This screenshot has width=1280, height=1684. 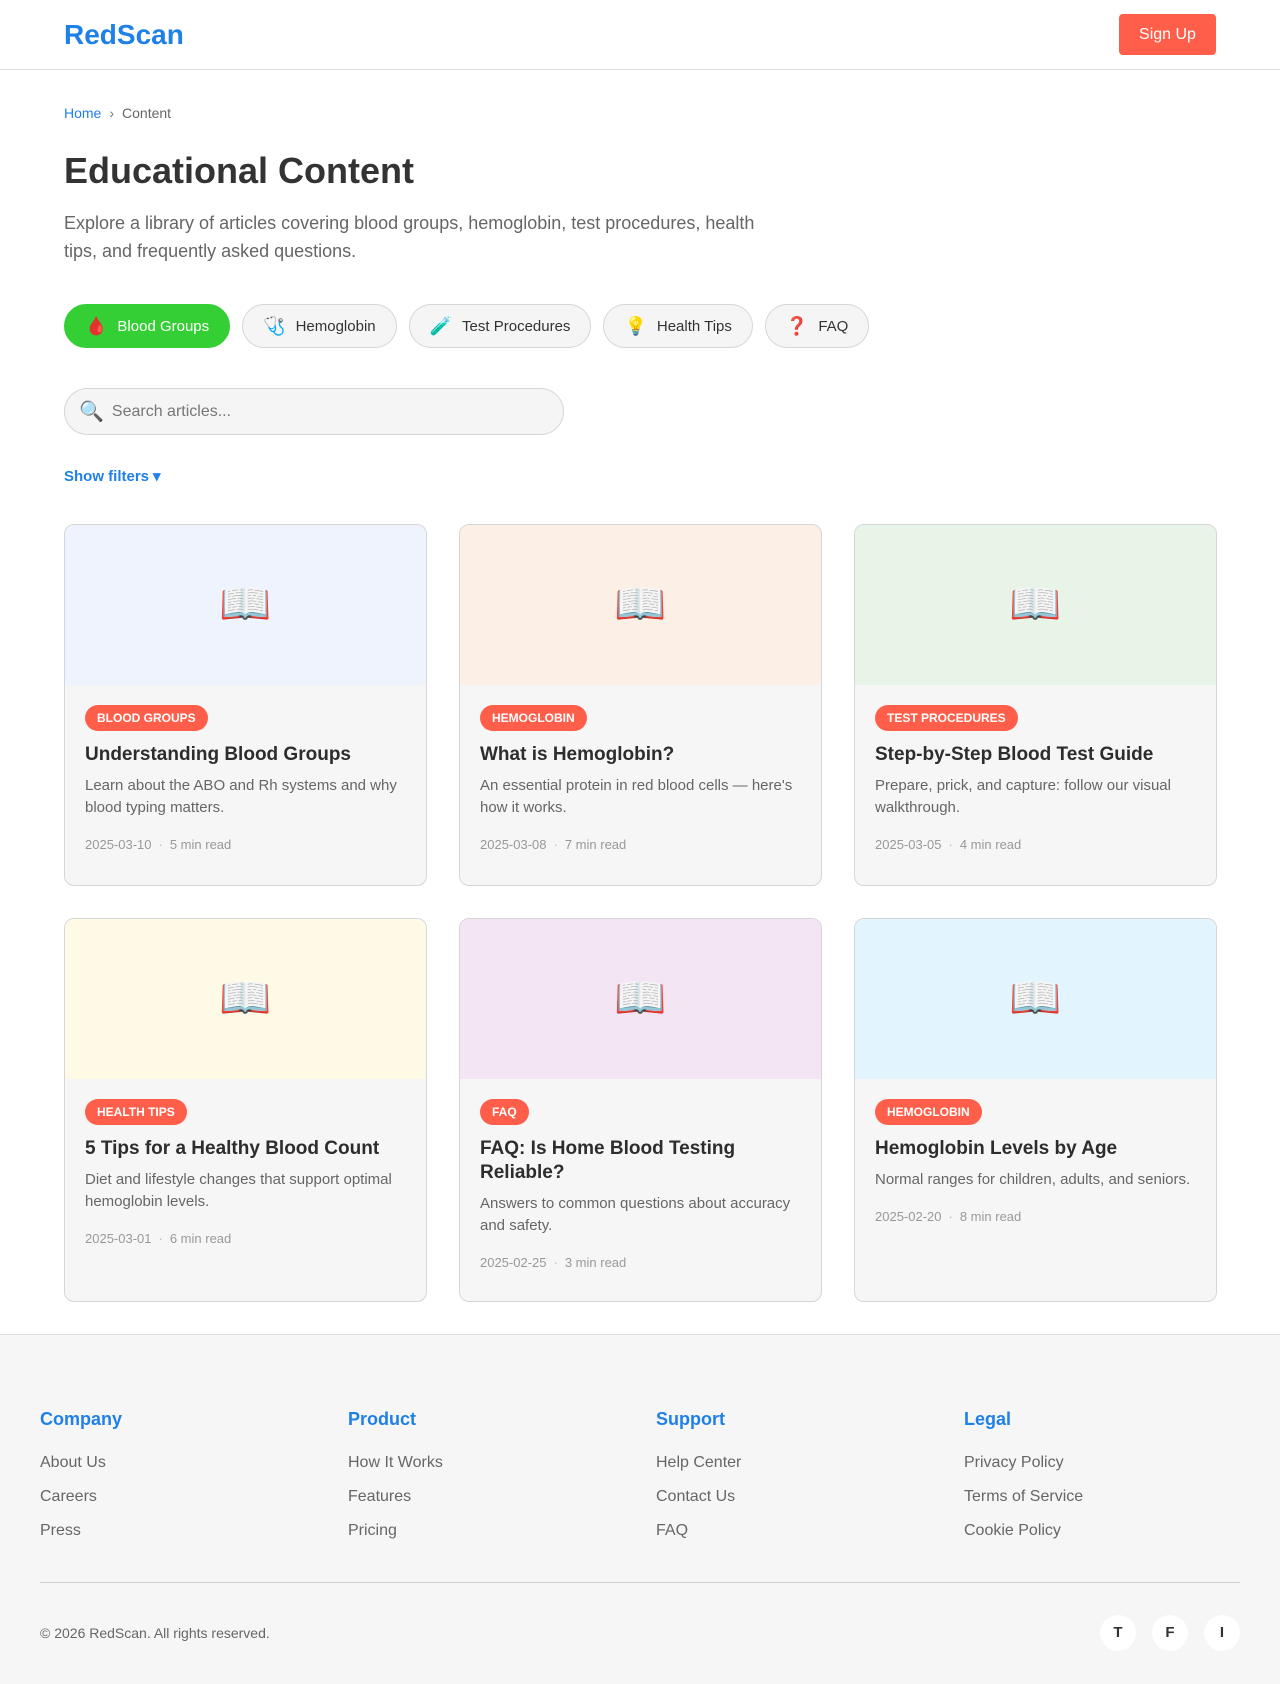 I want to click on category-tab-health-tips: 💡 Health Tips, so click(x=678, y=326).